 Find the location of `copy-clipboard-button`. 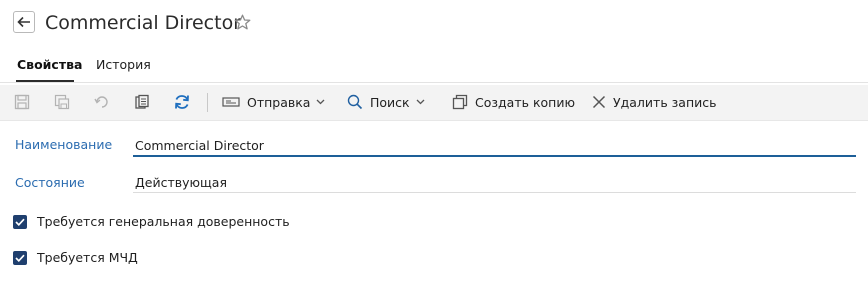

copy-clipboard-button is located at coordinates (142, 102).